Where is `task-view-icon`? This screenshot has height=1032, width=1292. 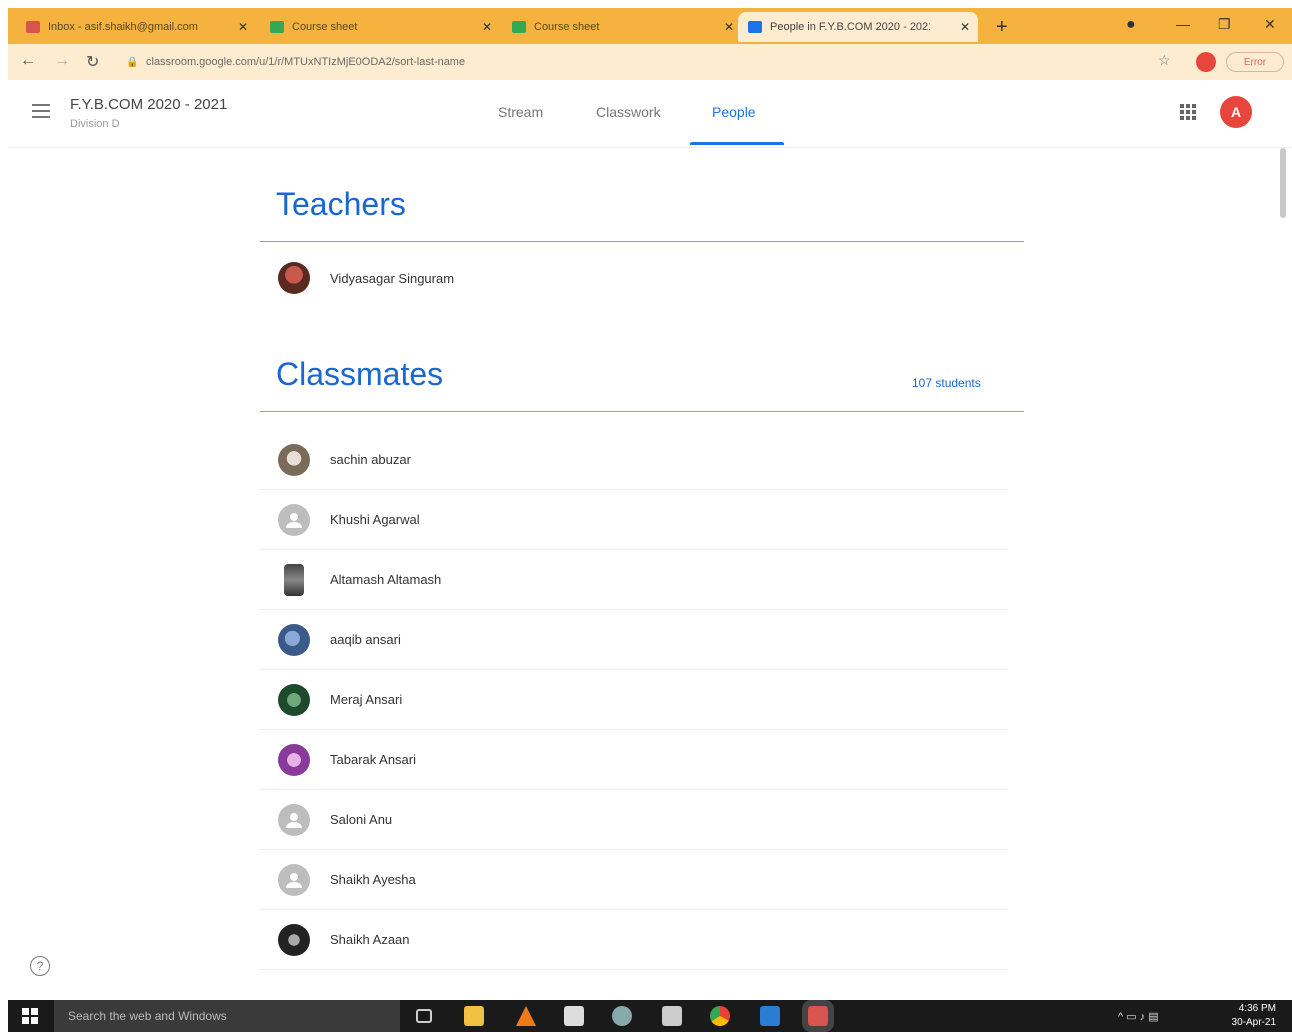
task-view-icon is located at coordinates (424, 1016).